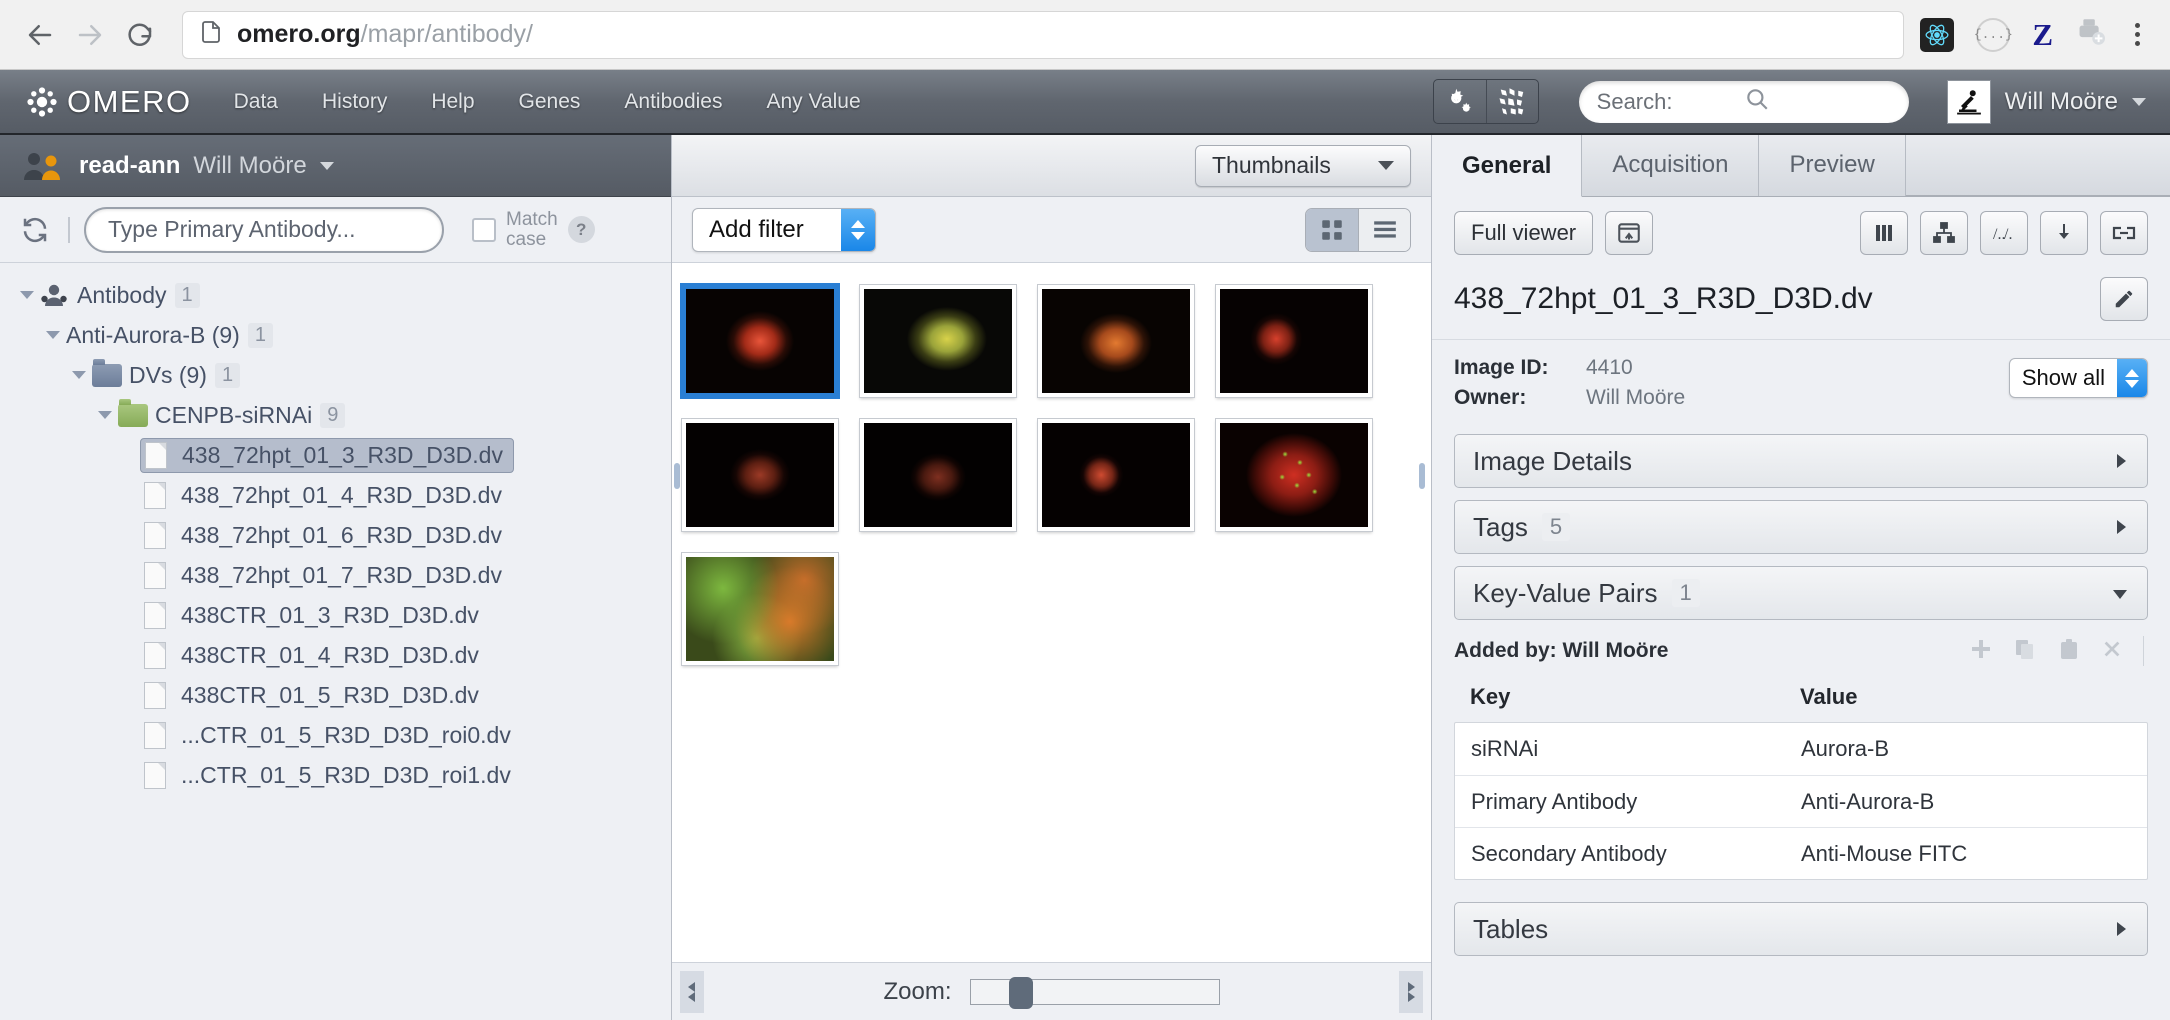 This screenshot has width=2170, height=1020. Describe the element at coordinates (550, 102) in the screenshot. I see `nav-item-genes: Genes` at that location.